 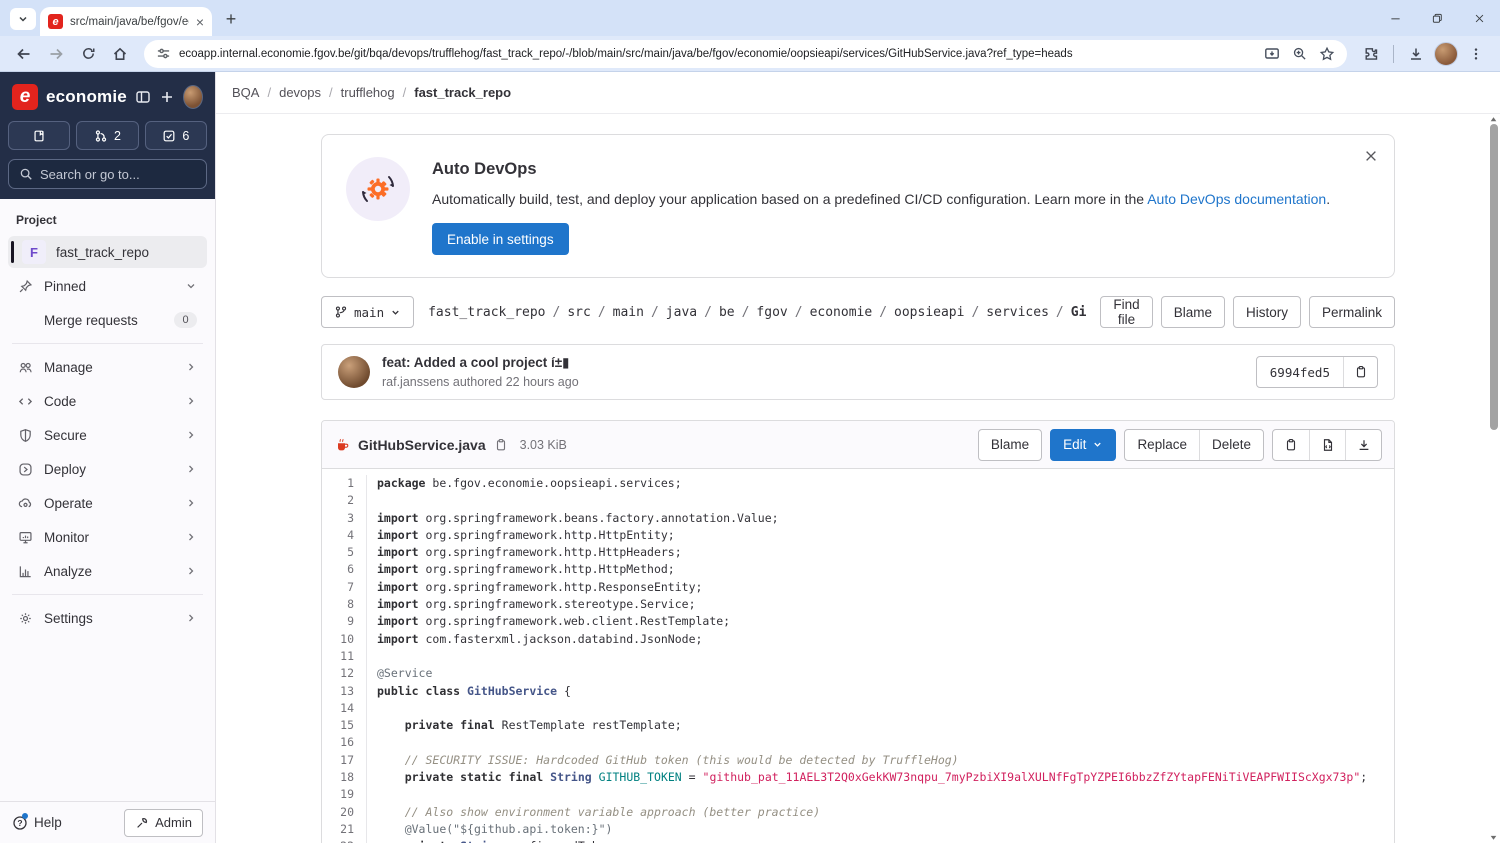 What do you see at coordinates (37, 821) in the screenshot?
I see `help-button: ? Help` at bounding box center [37, 821].